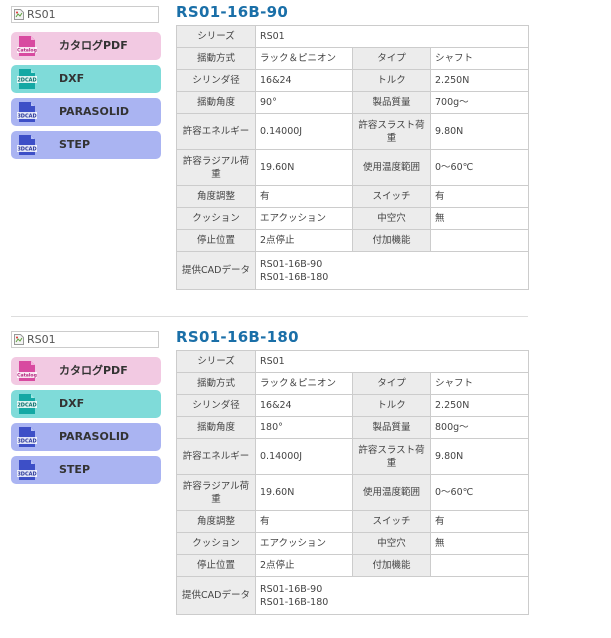  Describe the element at coordinates (479, 492) in the screenshot. I see `spec-value: 0～60℃` at that location.